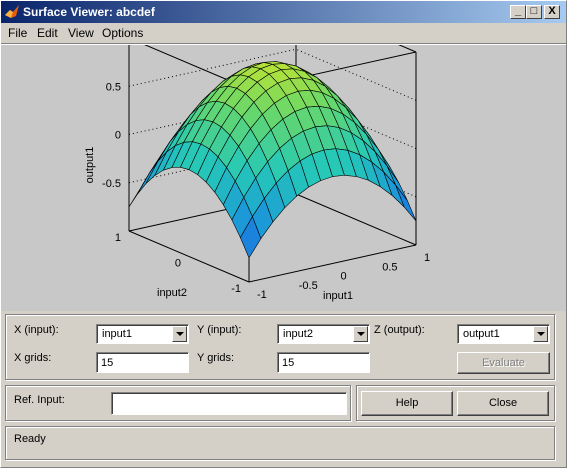  I want to click on evaluate-button: Evaluate, so click(503, 363).